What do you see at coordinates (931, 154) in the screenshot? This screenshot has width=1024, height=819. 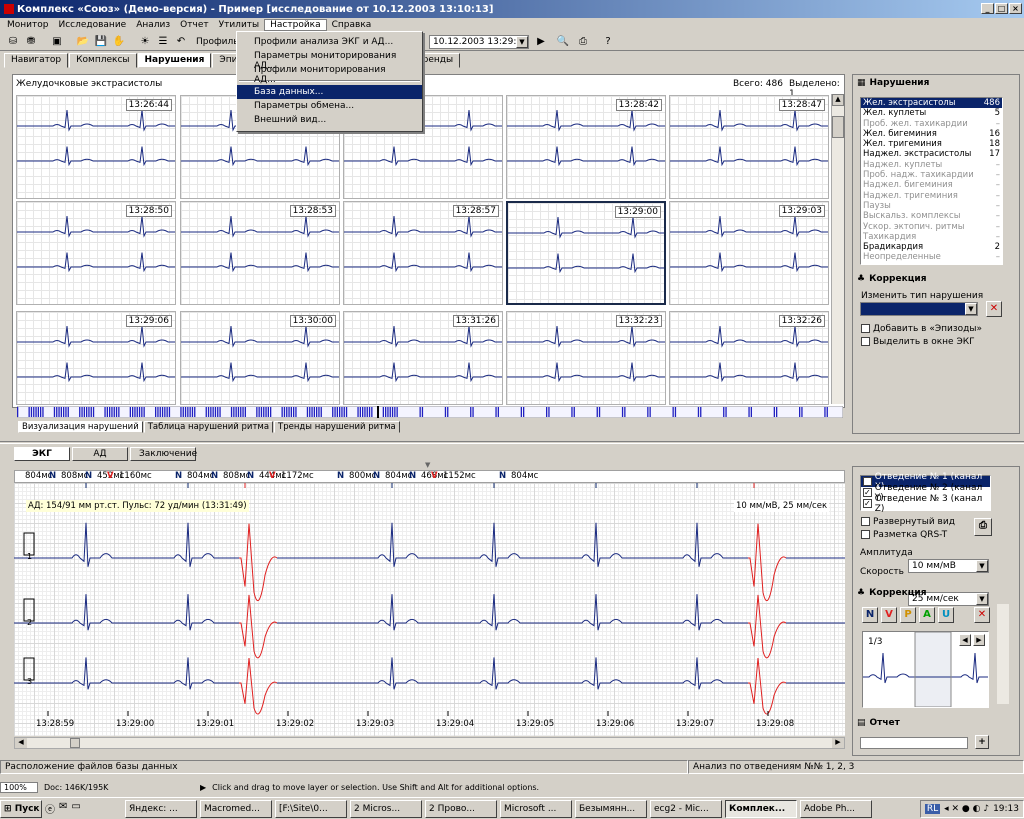 I see `violation-row: Наджел. экстрасистолы 17` at bounding box center [931, 154].